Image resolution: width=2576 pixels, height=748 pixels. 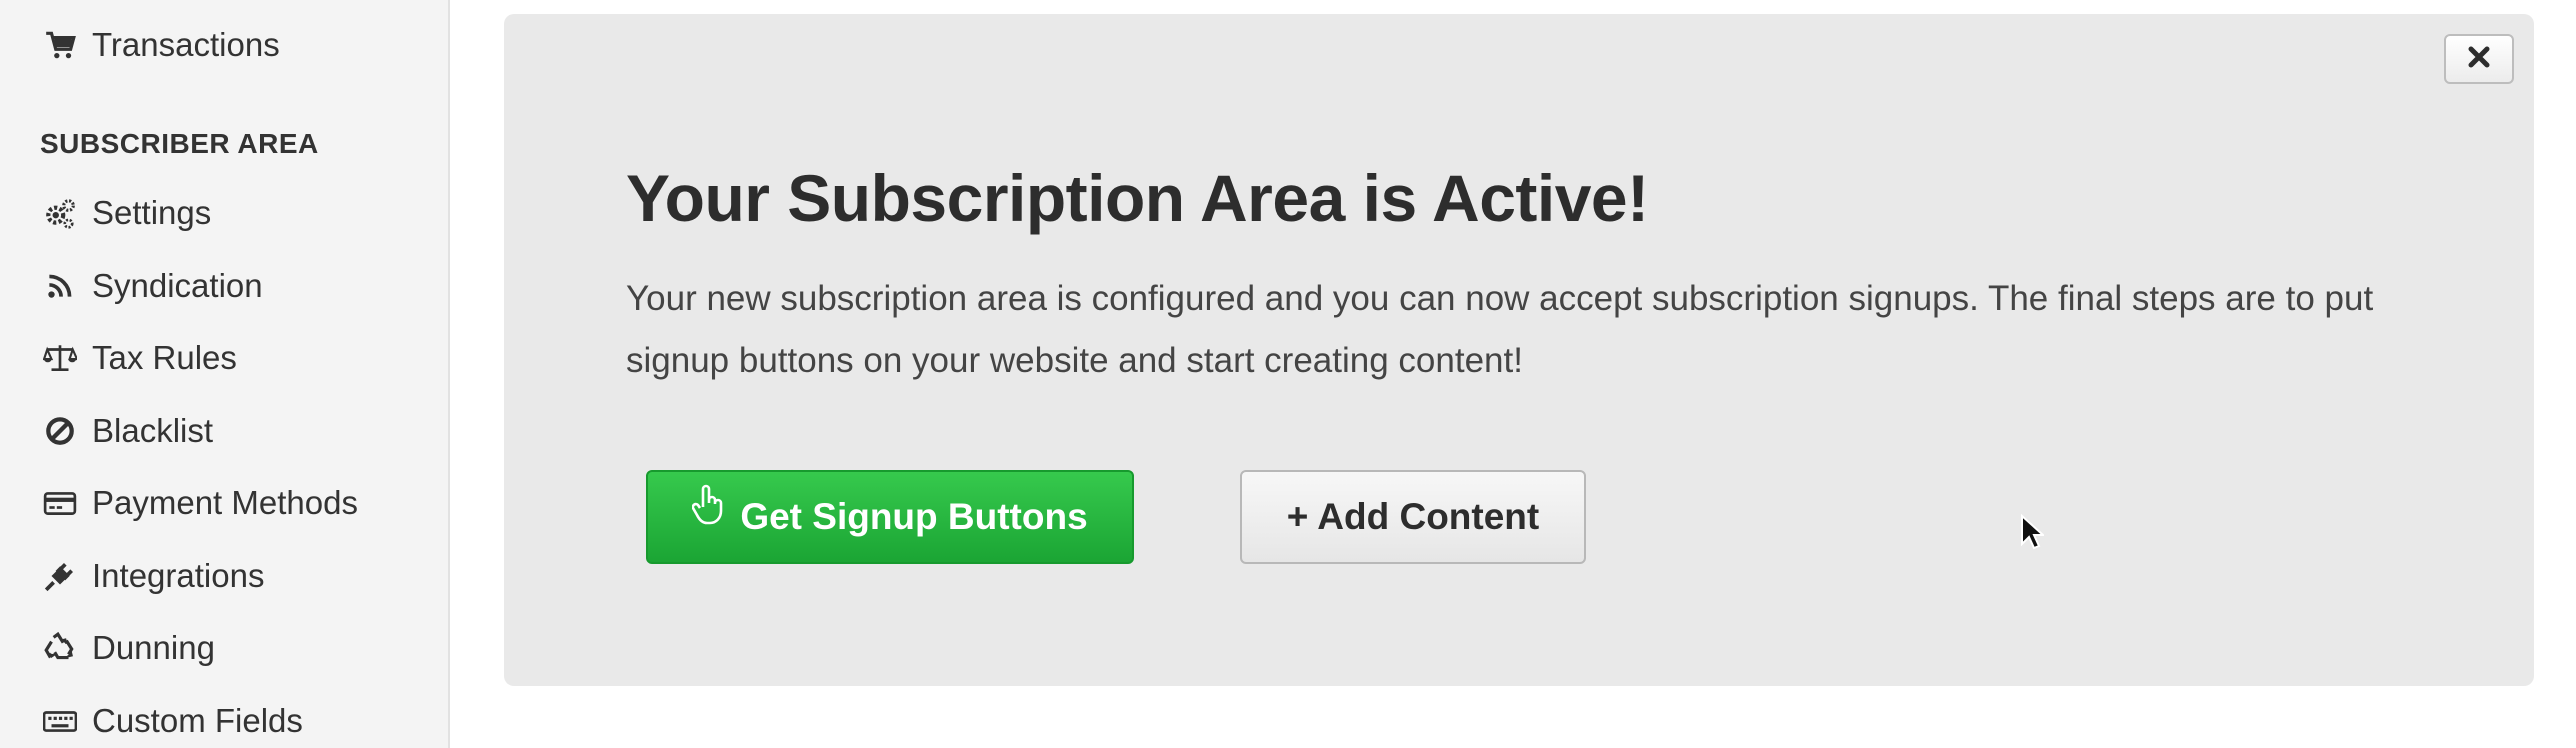 I want to click on sidebar-item-custom-fields: Custom Fields, so click(x=171, y=721).